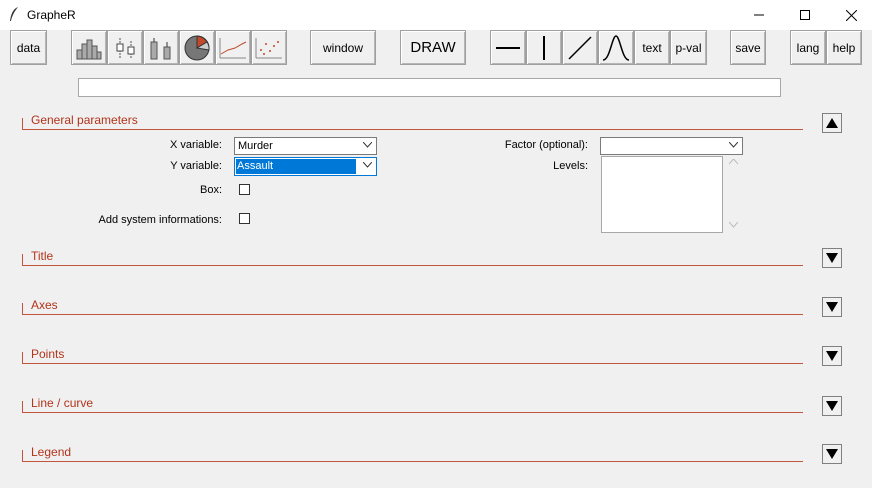  I want to click on draw-button: DRAW, so click(433, 47).